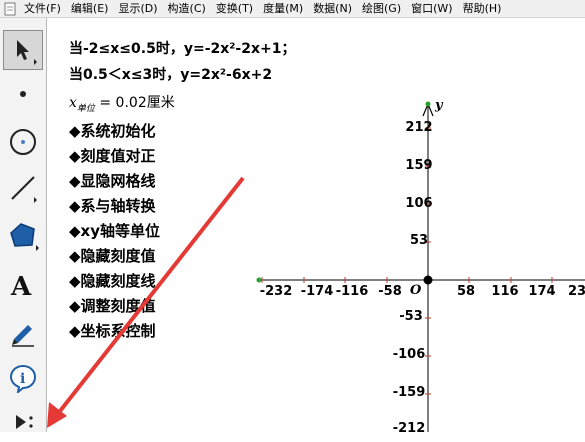 Image resolution: width=585 pixels, height=442 pixels. I want to click on polygon-tool, so click(23, 236).